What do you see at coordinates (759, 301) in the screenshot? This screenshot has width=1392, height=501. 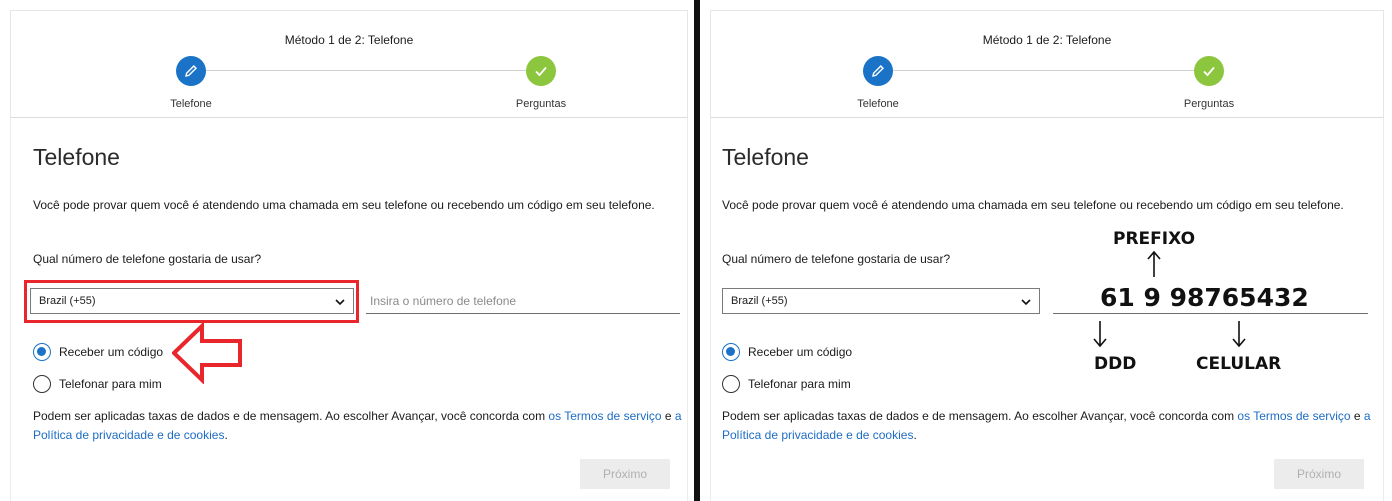 I see `country-select-value: Brazil (+55)` at bounding box center [759, 301].